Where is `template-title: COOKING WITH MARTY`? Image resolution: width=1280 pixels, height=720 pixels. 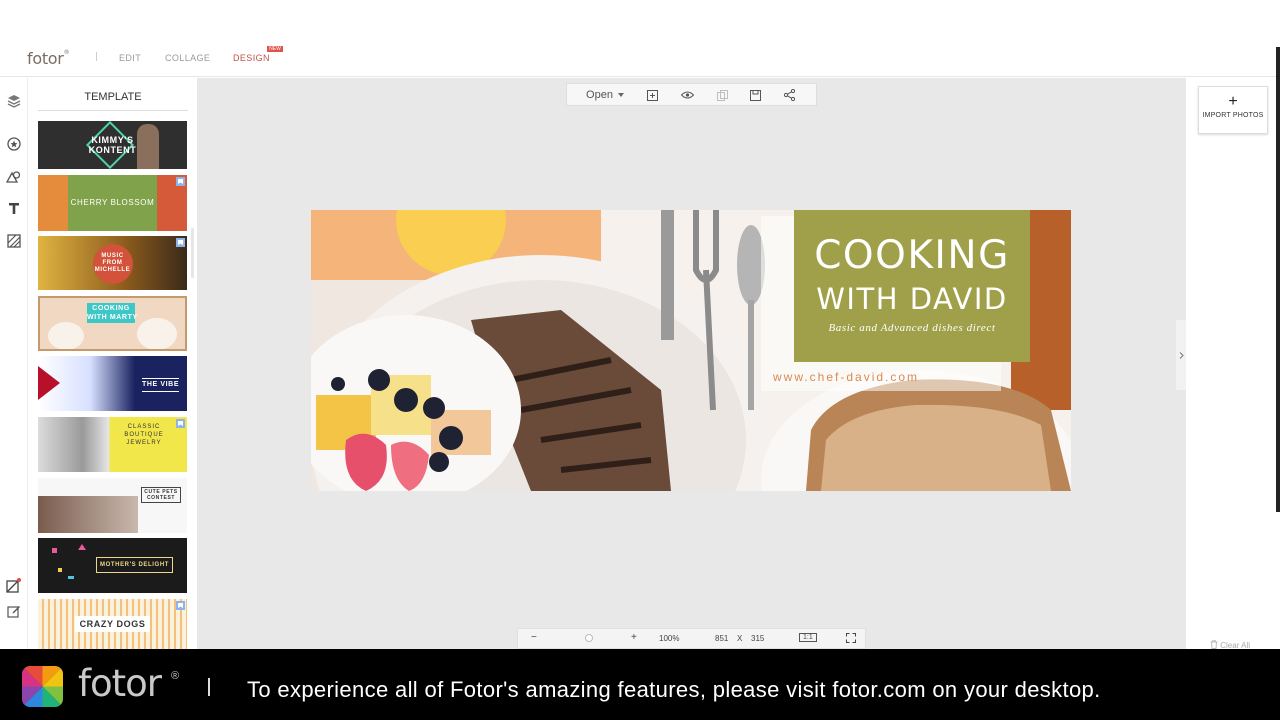 template-title: COOKING WITH MARTY is located at coordinates (112, 313).